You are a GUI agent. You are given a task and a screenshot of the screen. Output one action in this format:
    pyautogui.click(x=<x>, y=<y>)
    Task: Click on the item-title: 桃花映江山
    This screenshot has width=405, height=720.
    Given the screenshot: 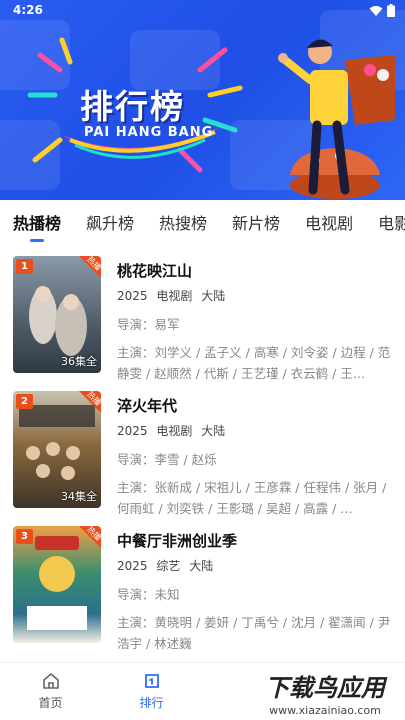 What is the action you would take?
    pyautogui.click(x=257, y=271)
    